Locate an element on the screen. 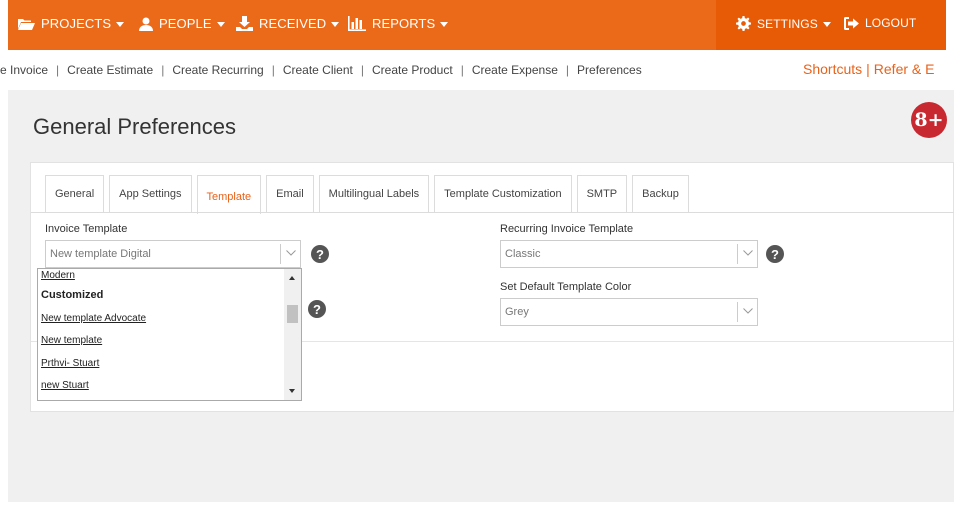 This screenshot has height=512, width=954. template-color-select: Grey is located at coordinates (629, 312).